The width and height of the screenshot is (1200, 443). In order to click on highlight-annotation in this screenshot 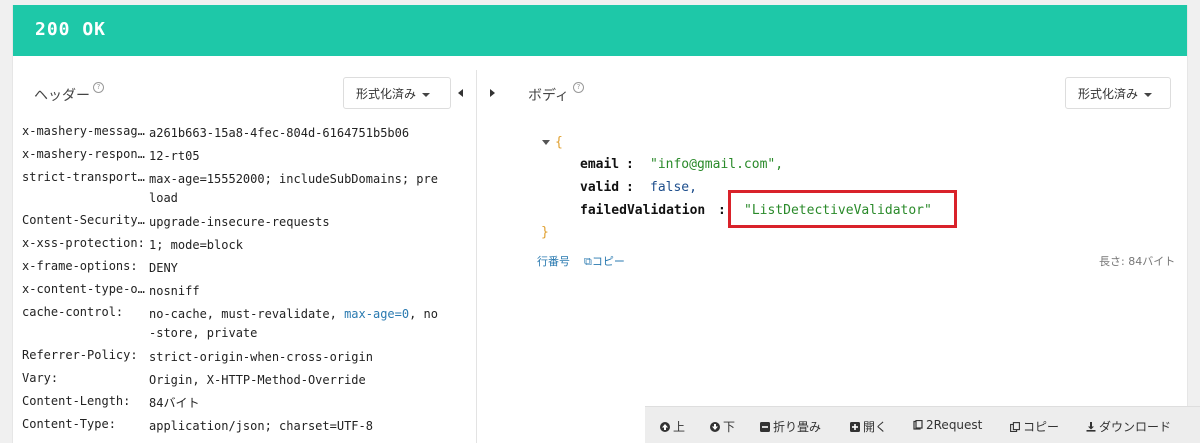, I will do `click(842, 209)`.